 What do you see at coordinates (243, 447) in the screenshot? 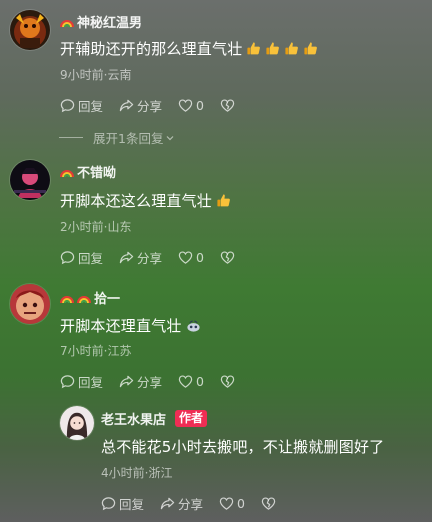
I see `comment-text: 总不能花5小时去搬吧，不让搬就删图好了` at bounding box center [243, 447].